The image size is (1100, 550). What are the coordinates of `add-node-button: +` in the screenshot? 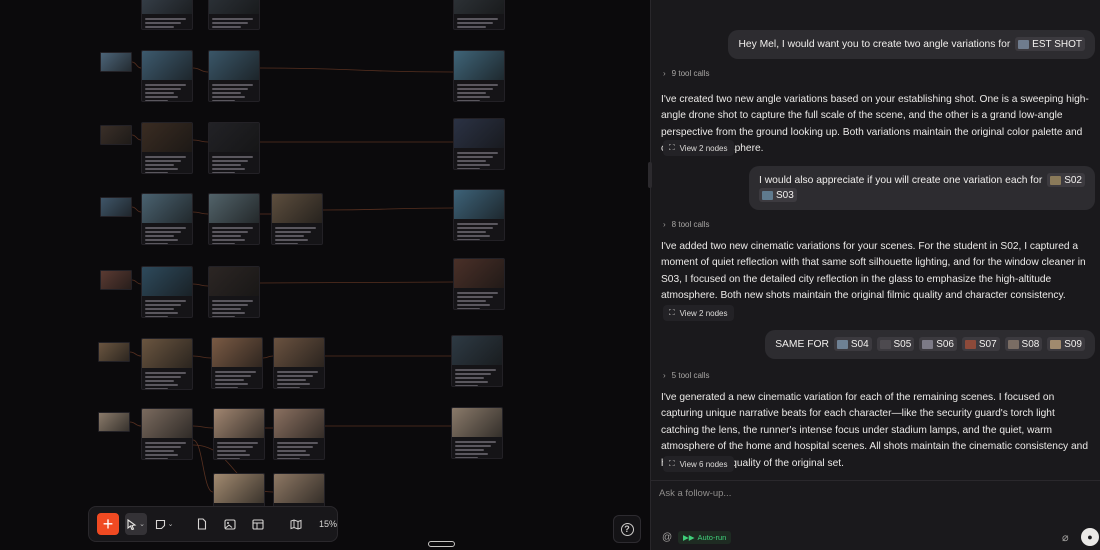 It's located at (108, 524).